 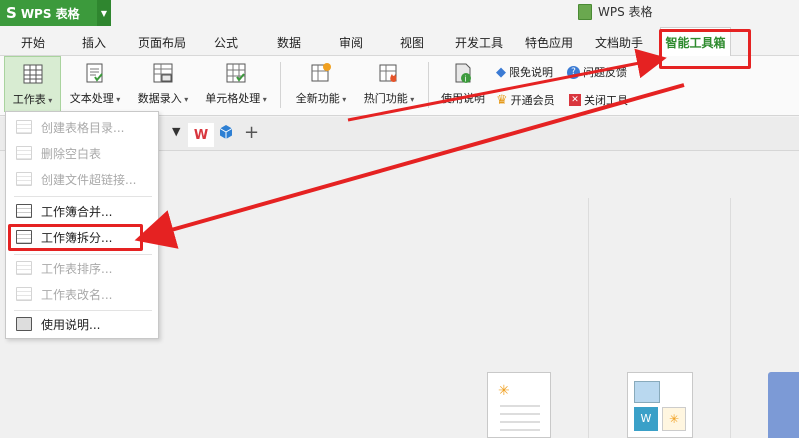 I want to click on merge-icon, so click(x=24, y=211).